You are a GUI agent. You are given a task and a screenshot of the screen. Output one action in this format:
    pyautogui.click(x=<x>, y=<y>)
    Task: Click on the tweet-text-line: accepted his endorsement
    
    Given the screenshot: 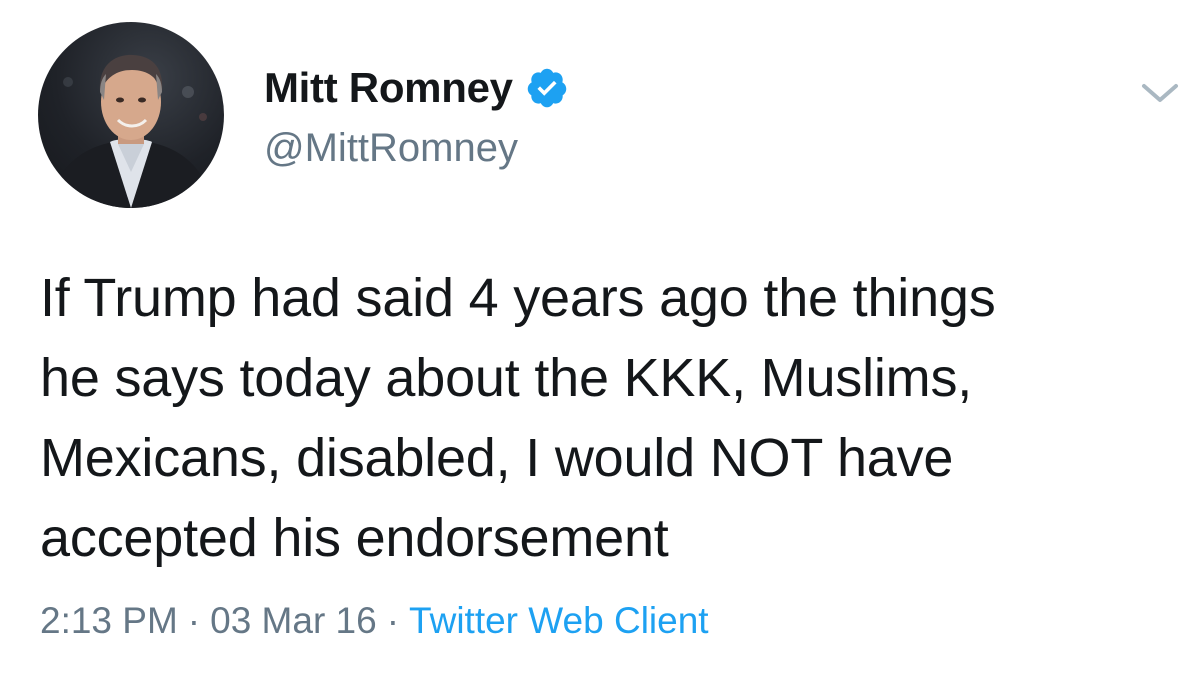 What is the action you would take?
    pyautogui.click(x=354, y=538)
    